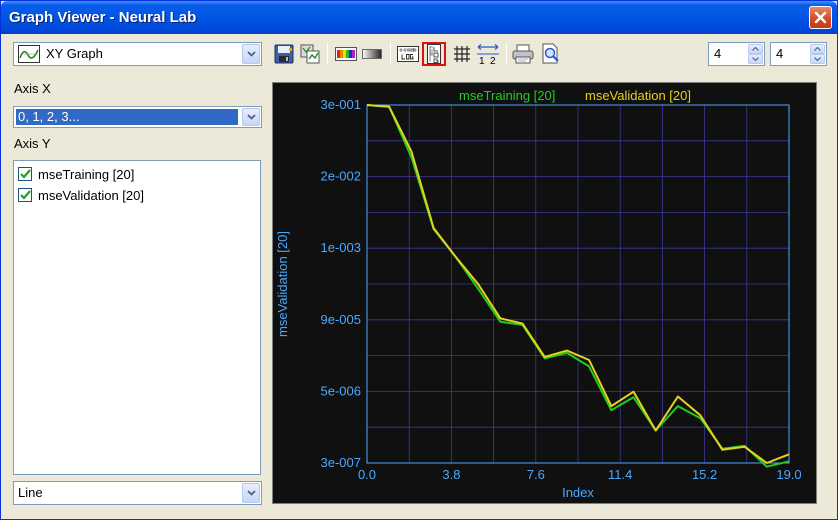 The image size is (838, 520). I want to click on spinner-right: 4, so click(798, 54).